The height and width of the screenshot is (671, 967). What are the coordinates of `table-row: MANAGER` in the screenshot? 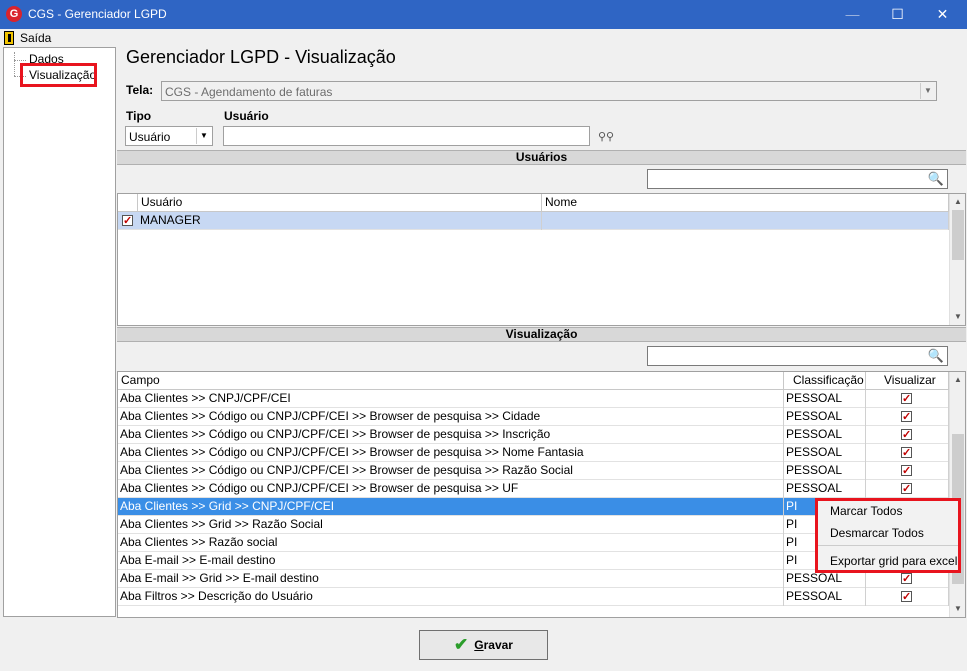 It's located at (533, 221).